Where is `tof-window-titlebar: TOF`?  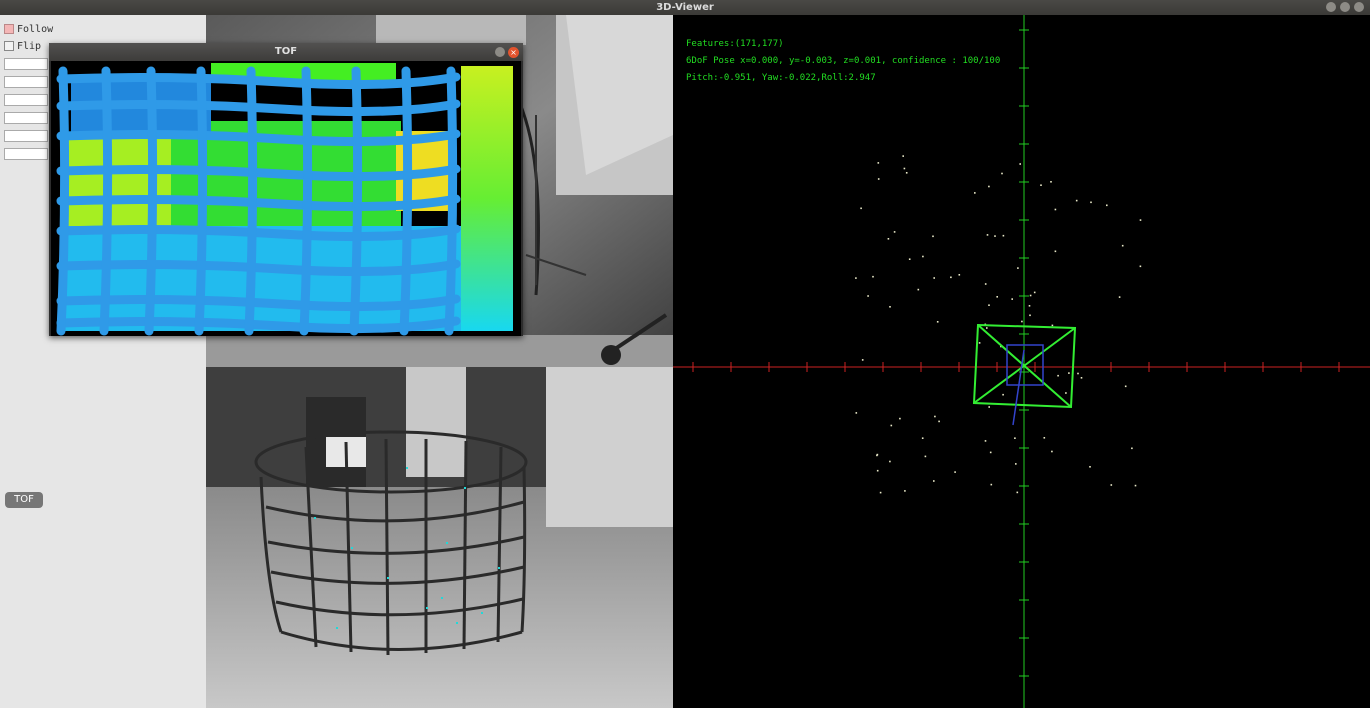 tof-window-titlebar: TOF is located at coordinates (286, 52).